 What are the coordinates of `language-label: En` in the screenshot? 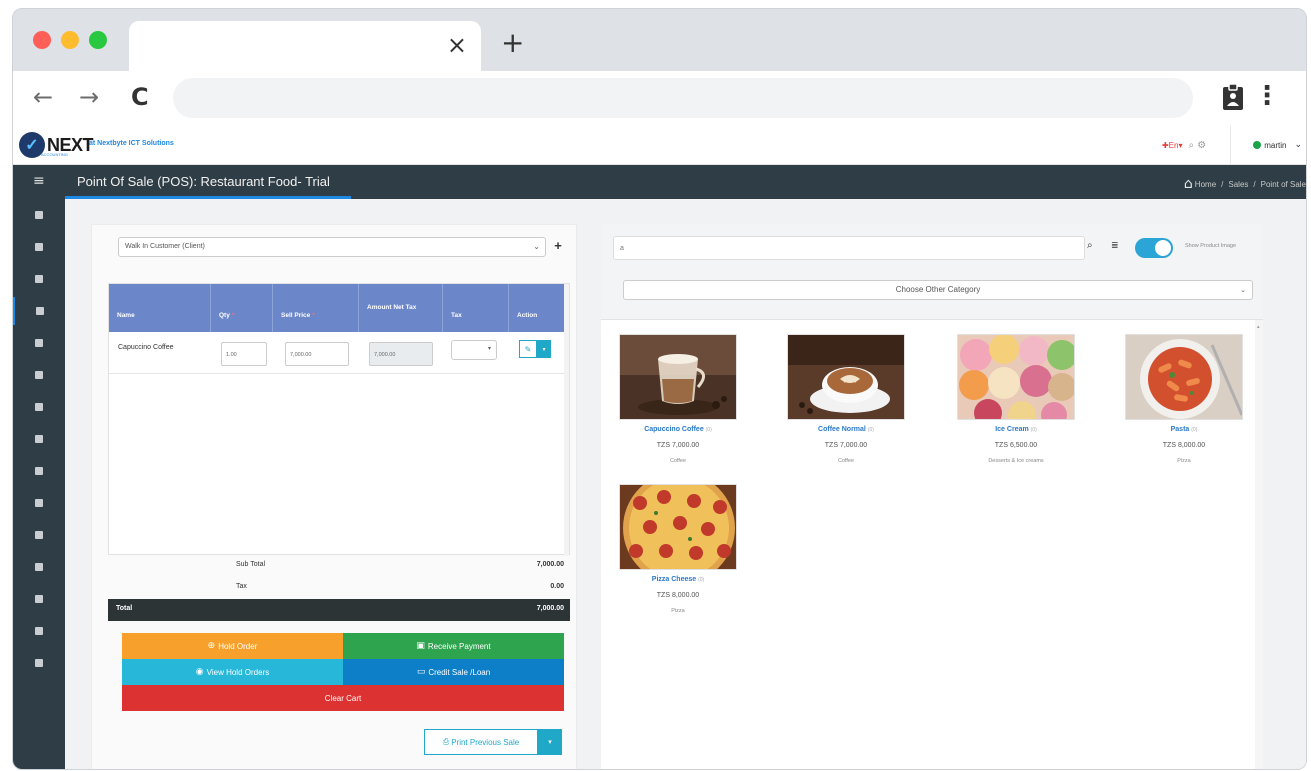 It's located at (1173, 145).